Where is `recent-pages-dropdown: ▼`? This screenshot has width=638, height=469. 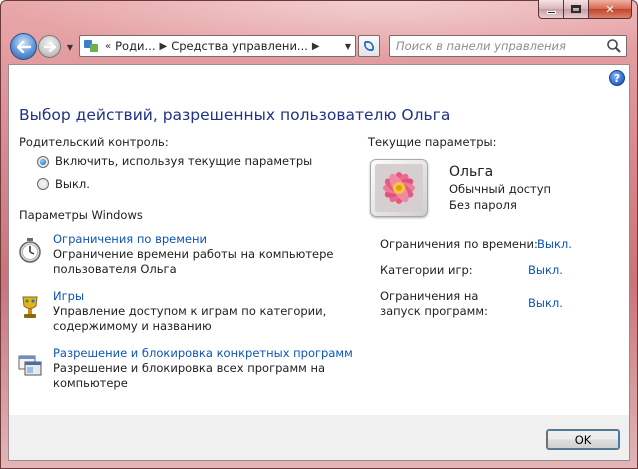 recent-pages-dropdown: ▼ is located at coordinates (70, 47).